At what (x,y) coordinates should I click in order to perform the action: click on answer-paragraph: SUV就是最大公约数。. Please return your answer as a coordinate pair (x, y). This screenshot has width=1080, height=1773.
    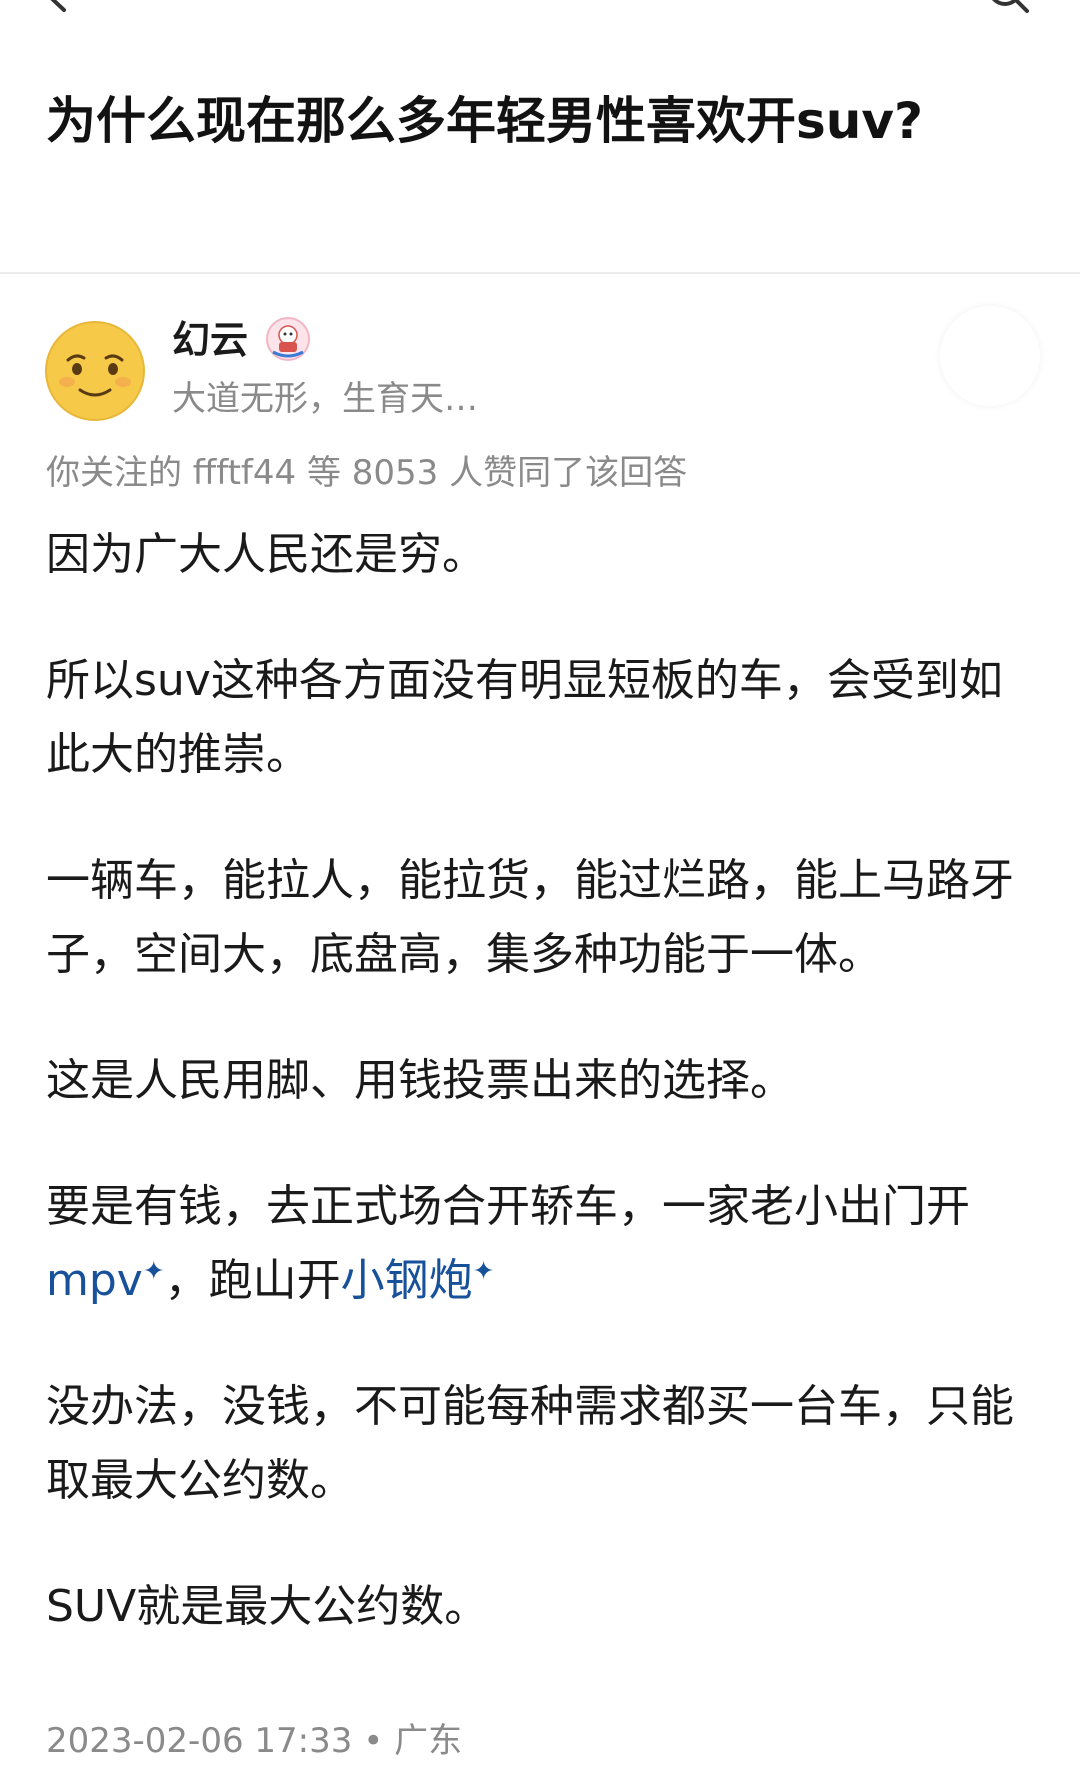
    Looking at the image, I should click on (267, 1606).